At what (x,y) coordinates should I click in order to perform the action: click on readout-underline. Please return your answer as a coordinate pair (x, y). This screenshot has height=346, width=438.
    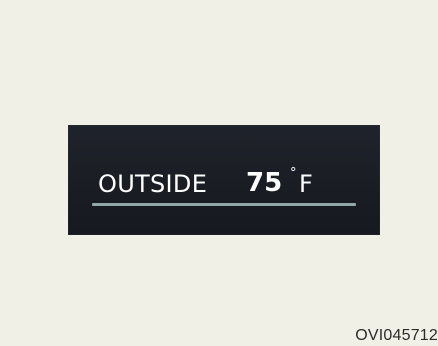
    Looking at the image, I should click on (224, 204).